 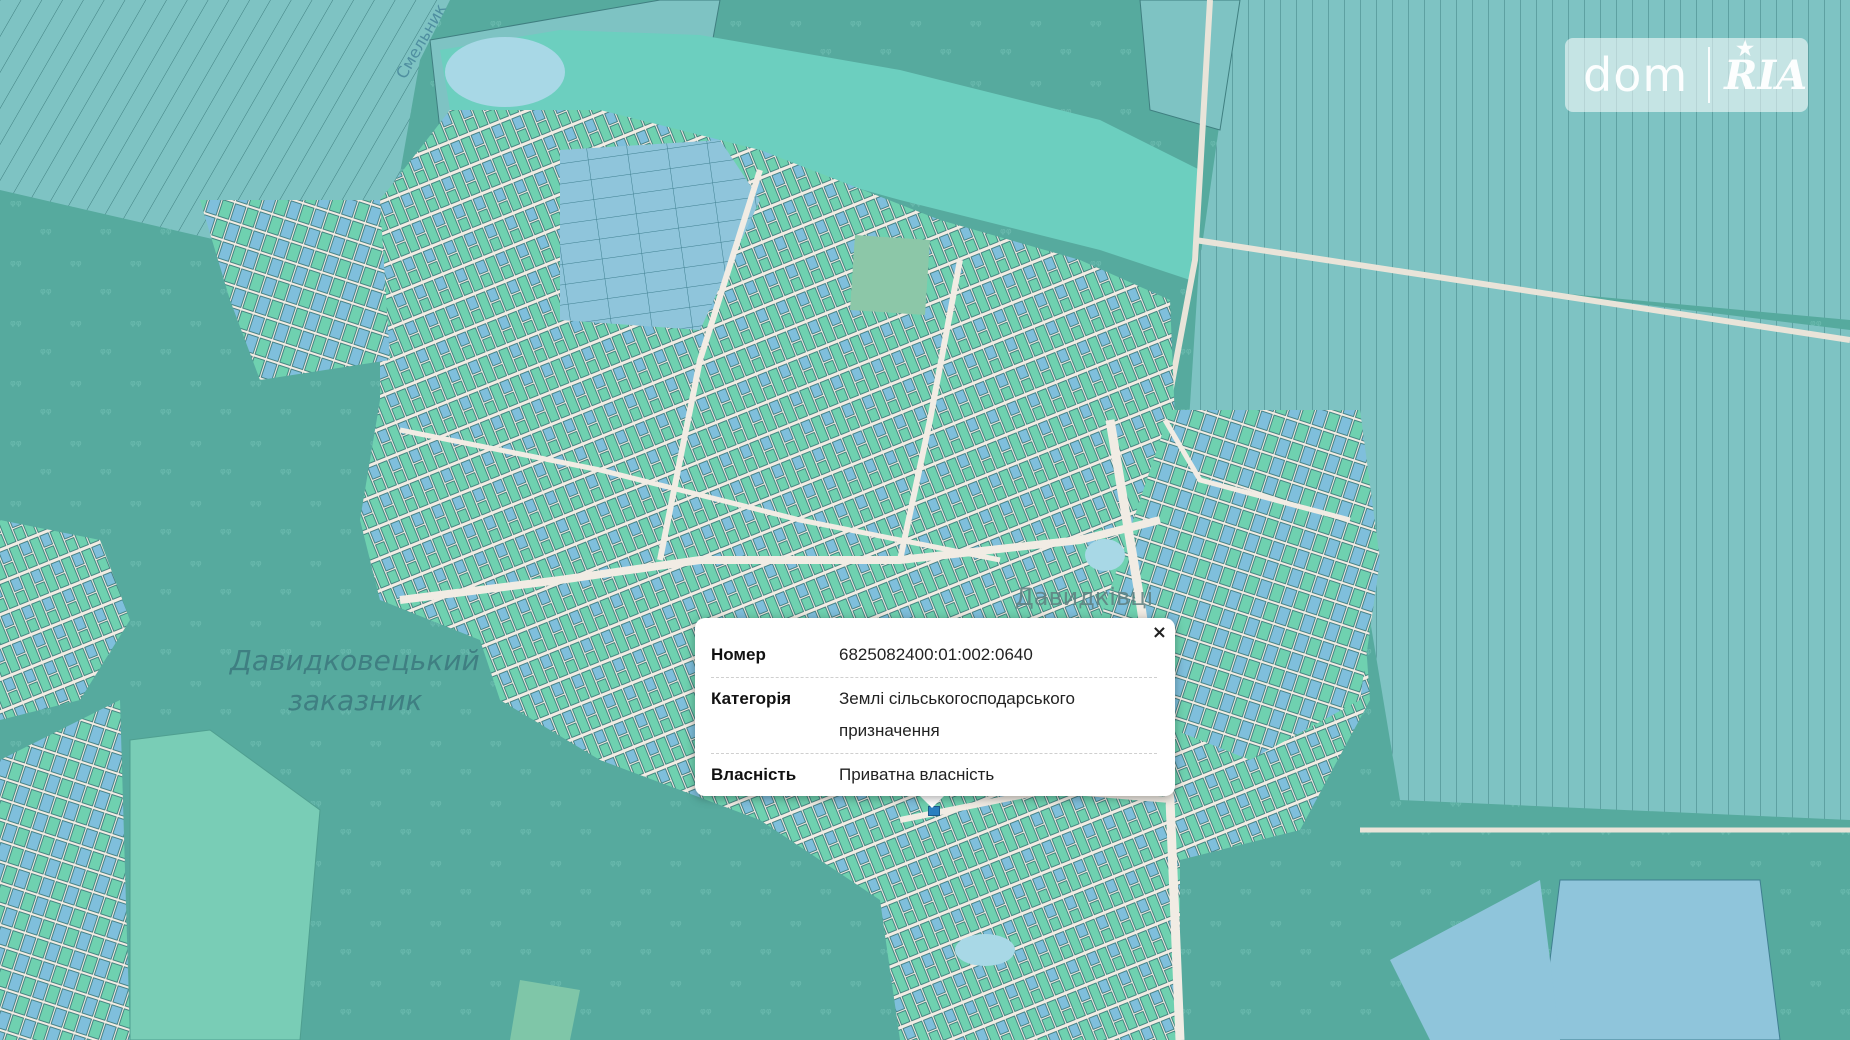 What do you see at coordinates (890, 275) in the screenshot?
I see `park` at bounding box center [890, 275].